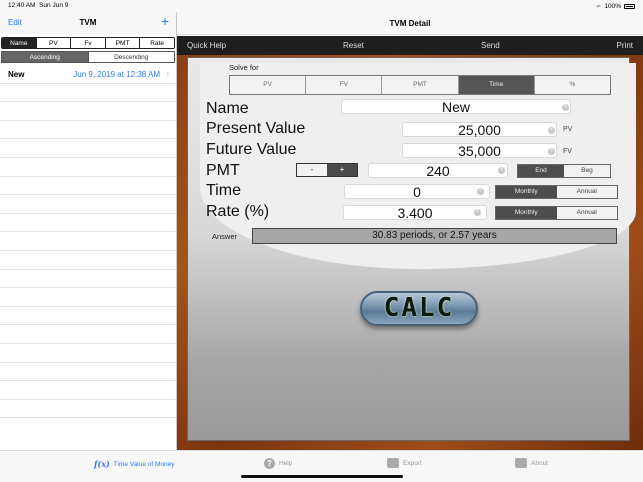 This screenshot has width=643, height=482. Describe the element at coordinates (612, 6) in the screenshot. I see `battery-percent: 100%` at that location.